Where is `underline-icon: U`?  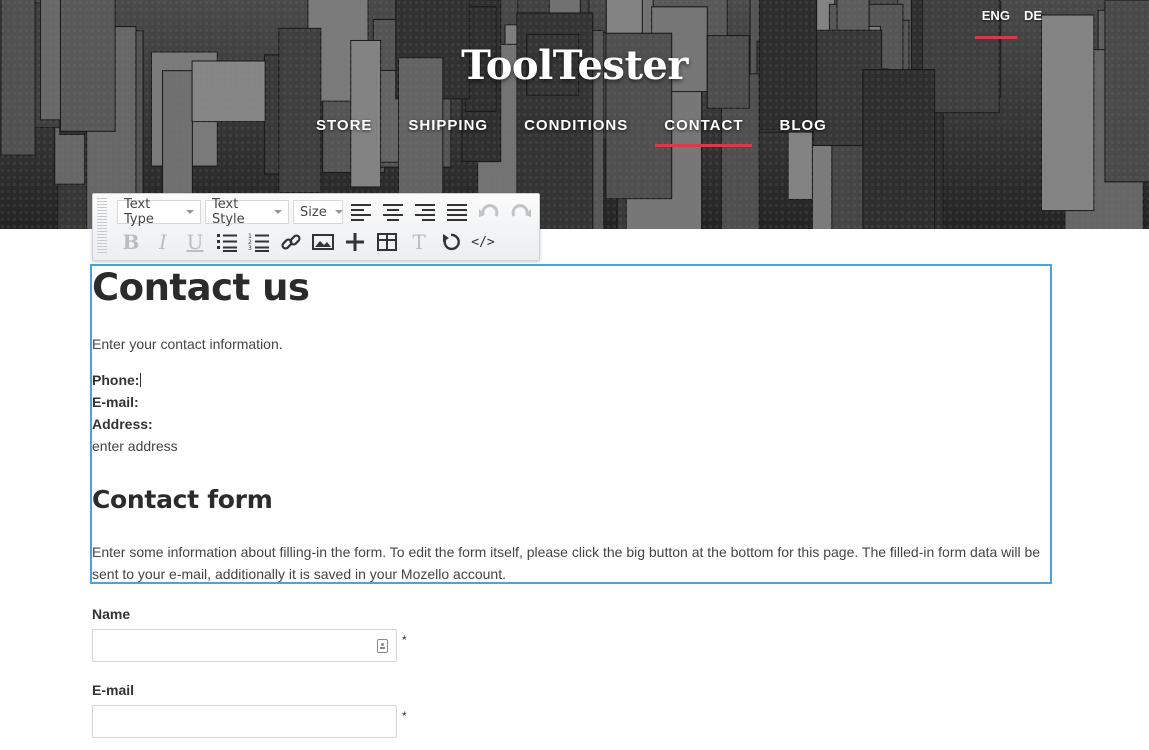 underline-icon: U is located at coordinates (195, 242).